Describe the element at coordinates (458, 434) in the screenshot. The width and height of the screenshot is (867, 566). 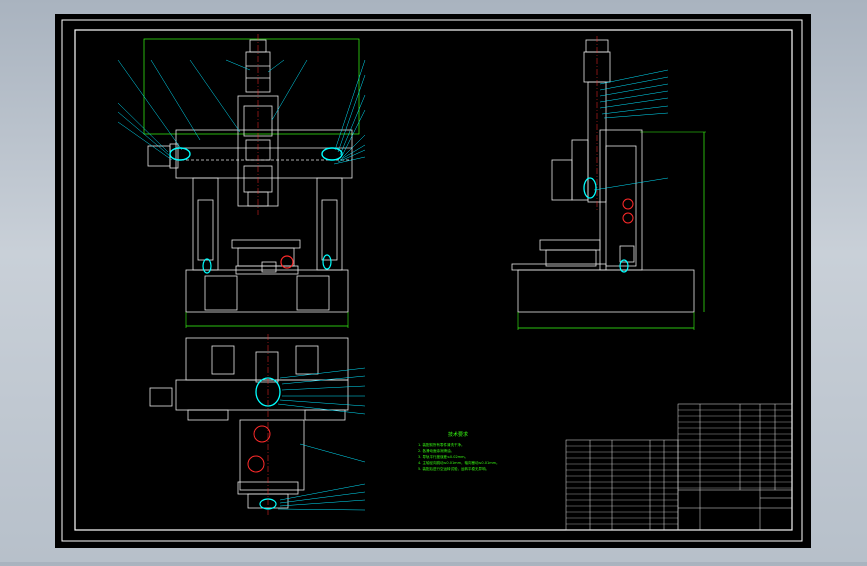
I see `notes-title: 技术要求` at that location.